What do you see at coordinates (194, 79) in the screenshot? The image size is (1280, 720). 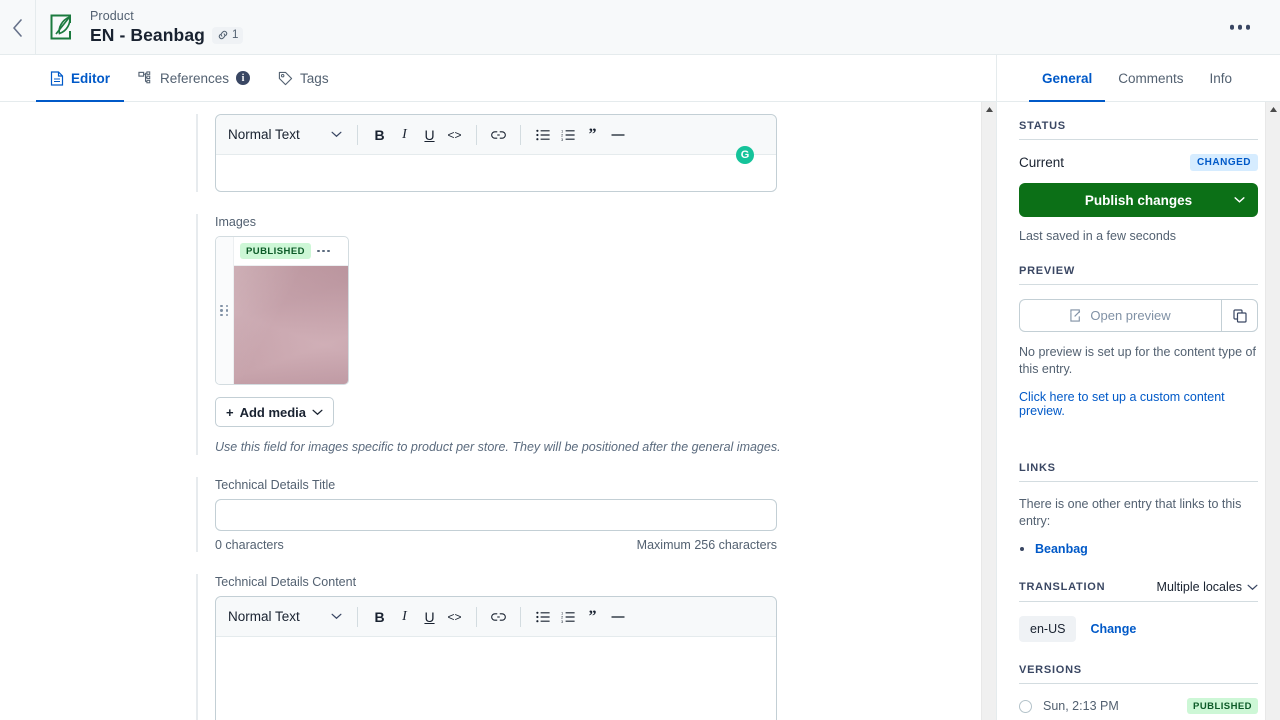 I see `tab-references: References i` at bounding box center [194, 79].